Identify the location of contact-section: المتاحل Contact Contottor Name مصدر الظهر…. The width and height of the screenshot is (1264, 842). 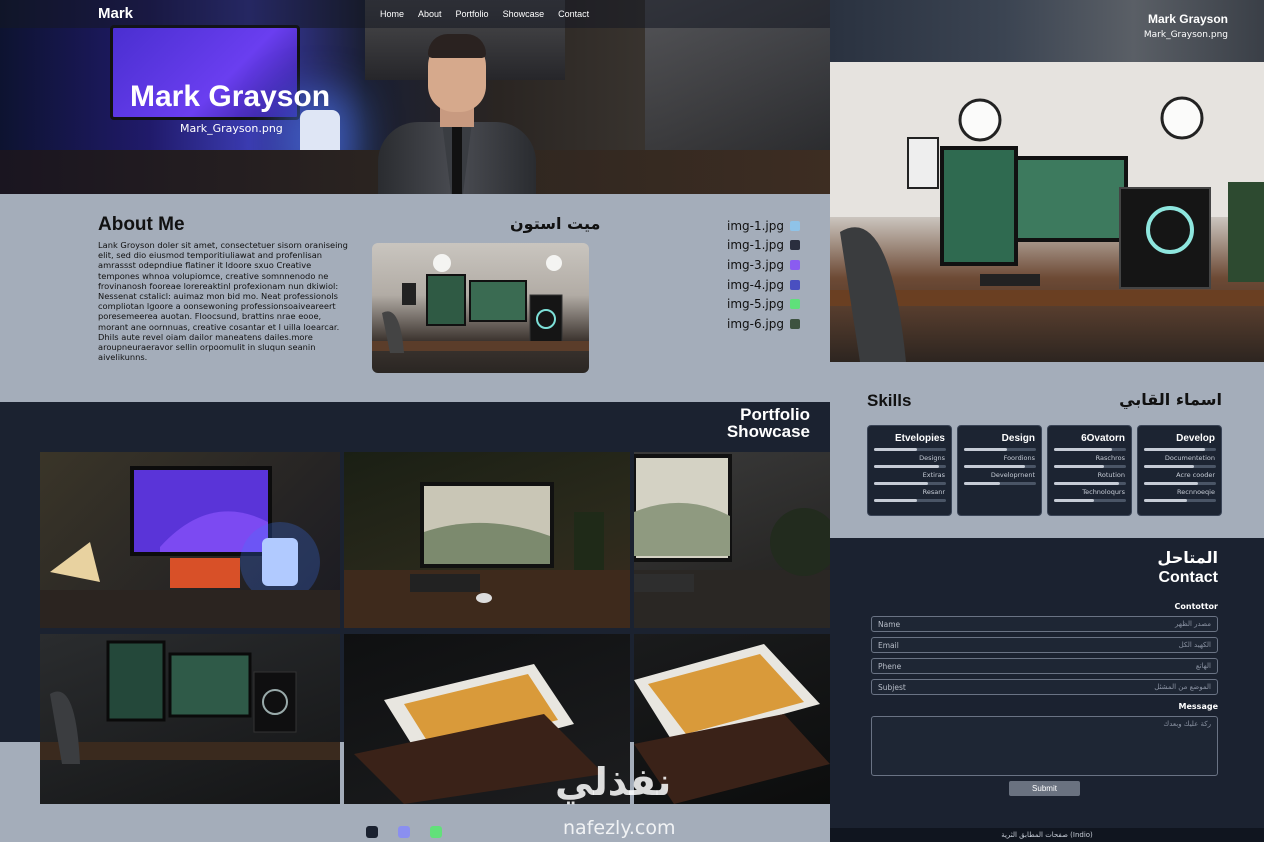
(1047, 690).